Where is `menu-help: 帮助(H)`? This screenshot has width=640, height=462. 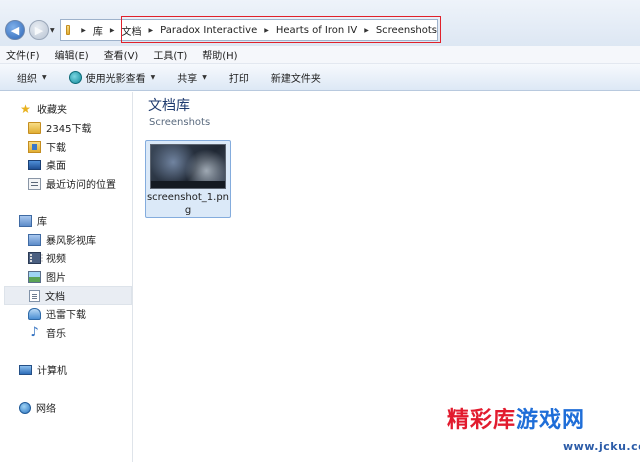 menu-help: 帮助(H) is located at coordinates (219, 54).